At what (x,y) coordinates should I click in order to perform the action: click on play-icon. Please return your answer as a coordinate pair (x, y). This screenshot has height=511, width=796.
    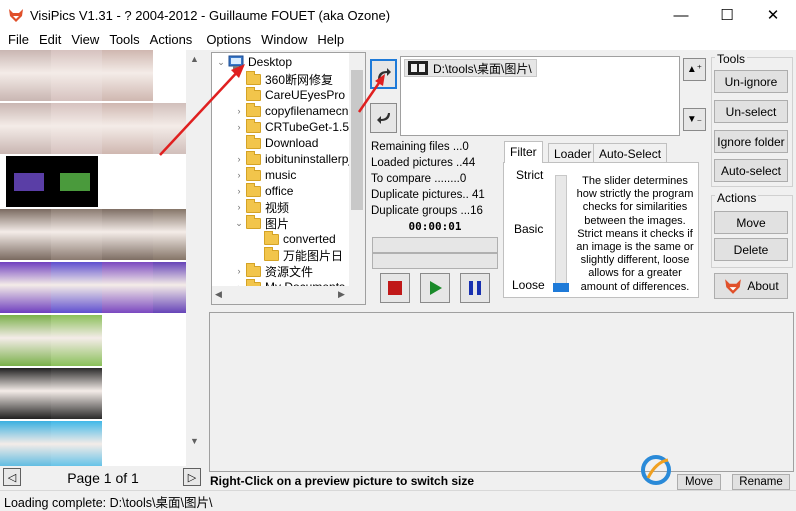
    Looking at the image, I should click on (436, 288).